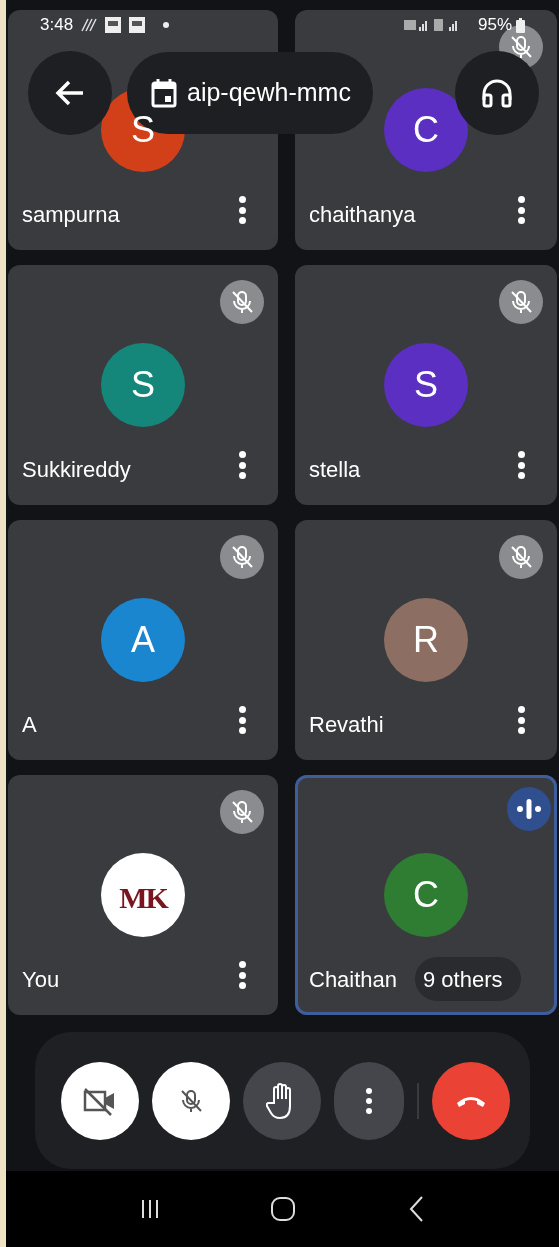 This screenshot has width=559, height=1247. Describe the element at coordinates (76, 470) in the screenshot. I see `participant-name: Sukkireddy` at that location.